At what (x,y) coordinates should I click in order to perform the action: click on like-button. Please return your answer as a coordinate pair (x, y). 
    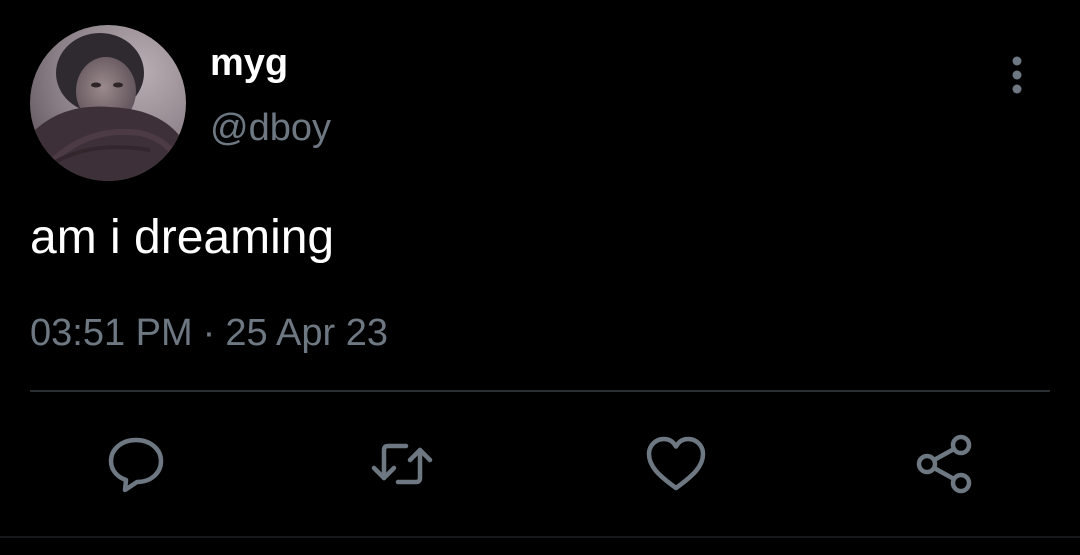
    Looking at the image, I should click on (676, 464).